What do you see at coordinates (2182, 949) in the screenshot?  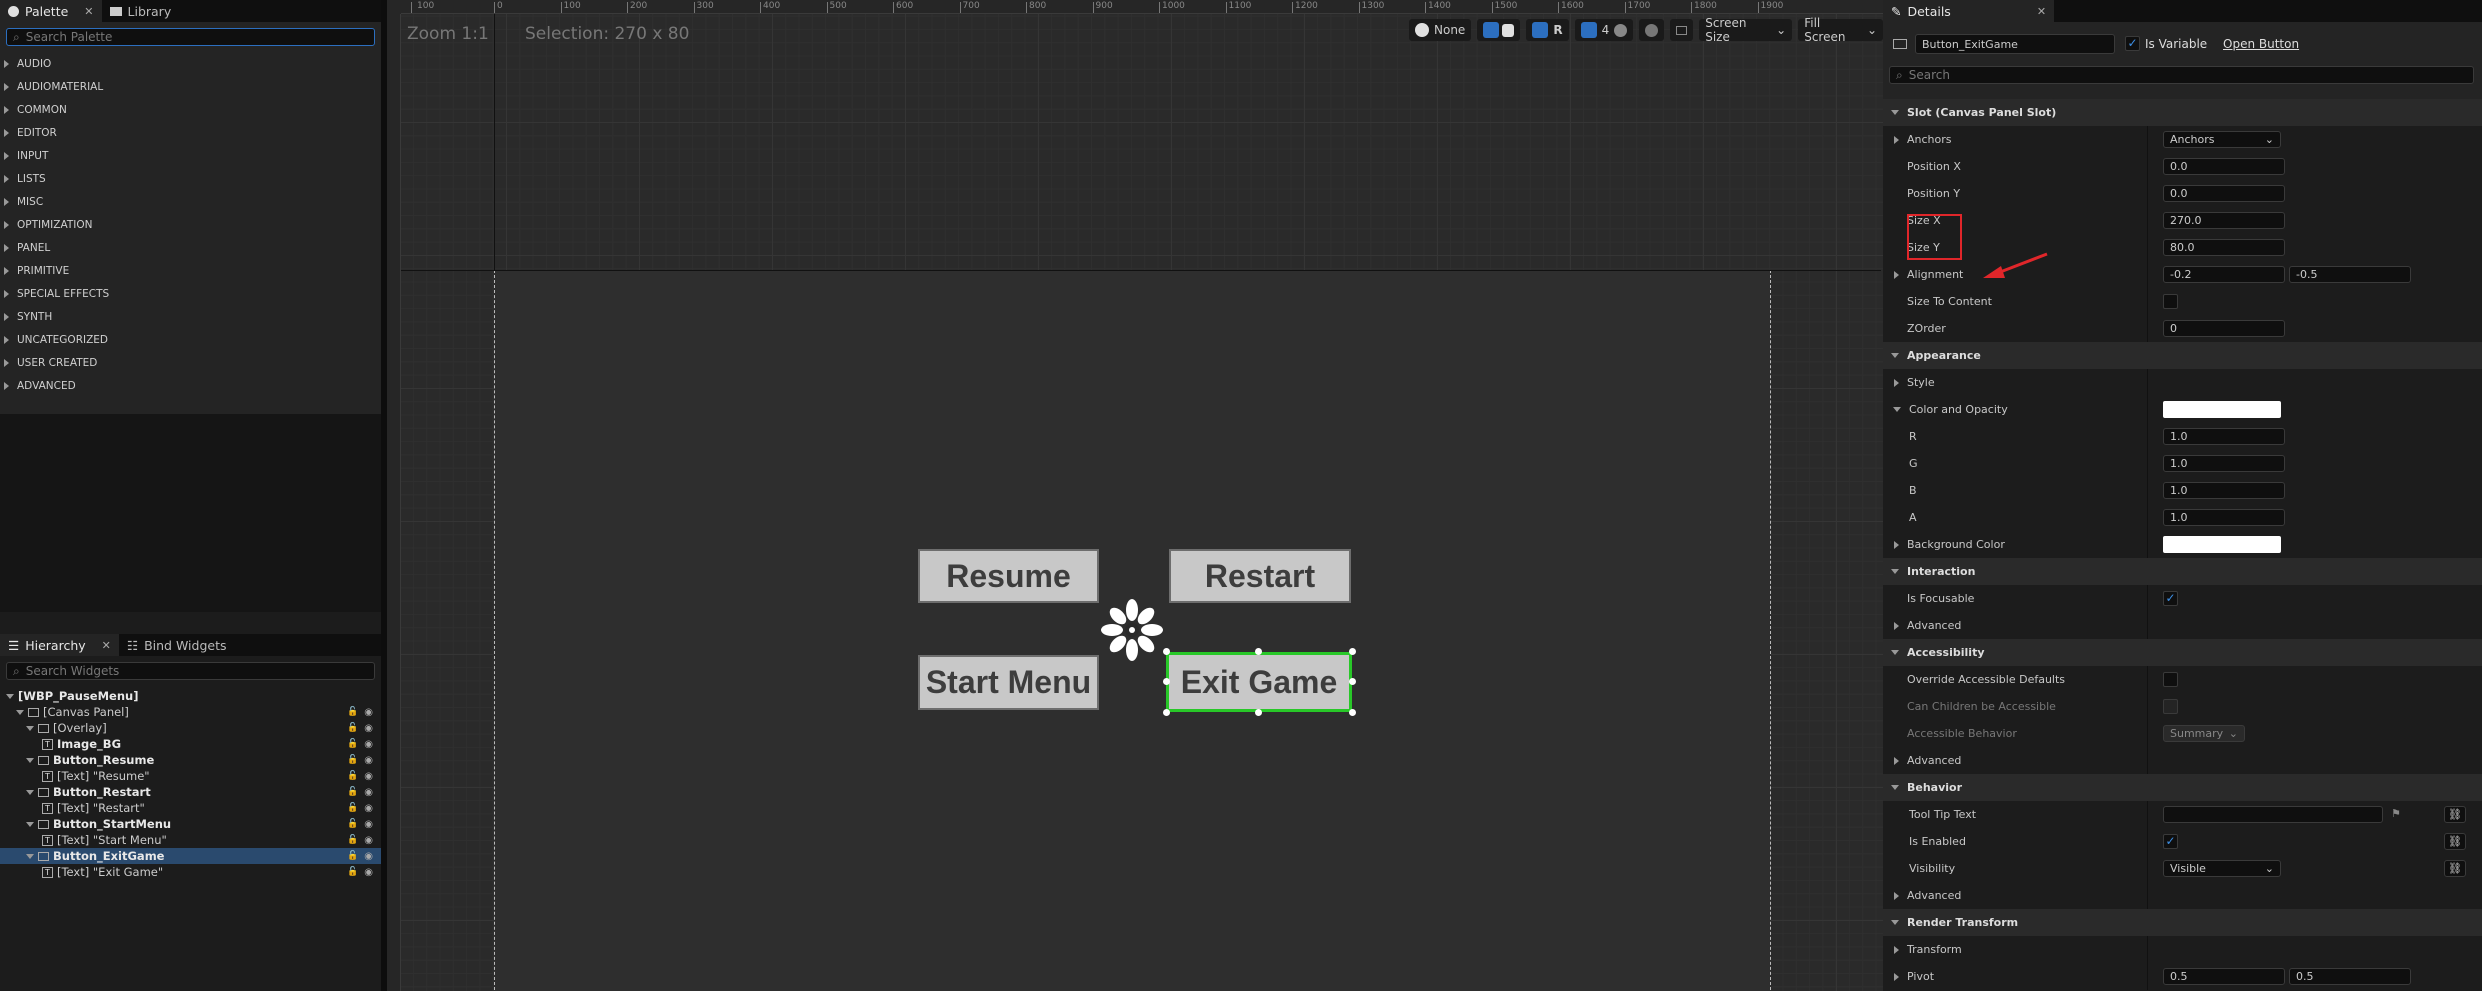 I see `details-property-row: Transform` at bounding box center [2182, 949].